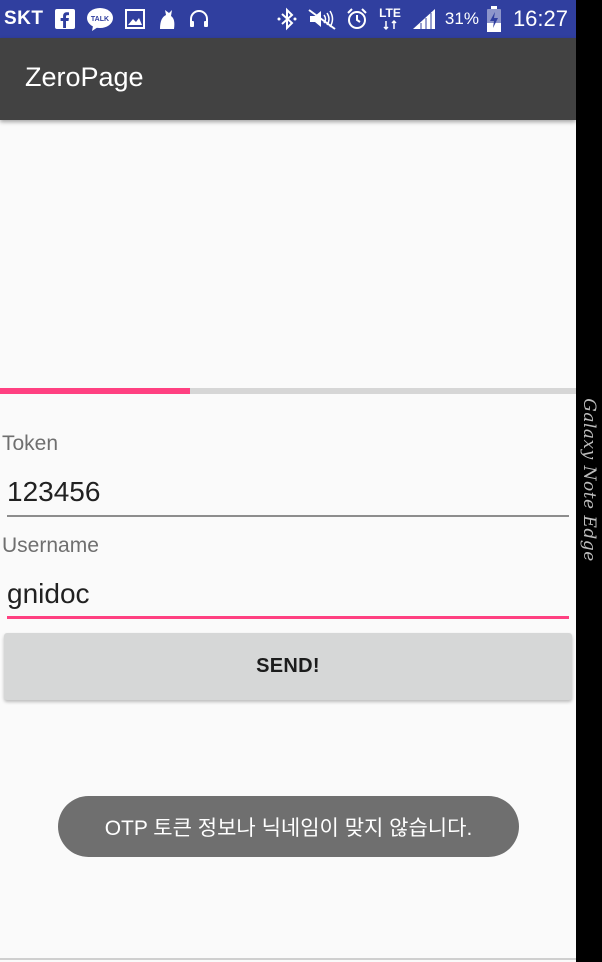 The width and height of the screenshot is (602, 962). I want to click on lte-text: LTE, so click(390, 13).